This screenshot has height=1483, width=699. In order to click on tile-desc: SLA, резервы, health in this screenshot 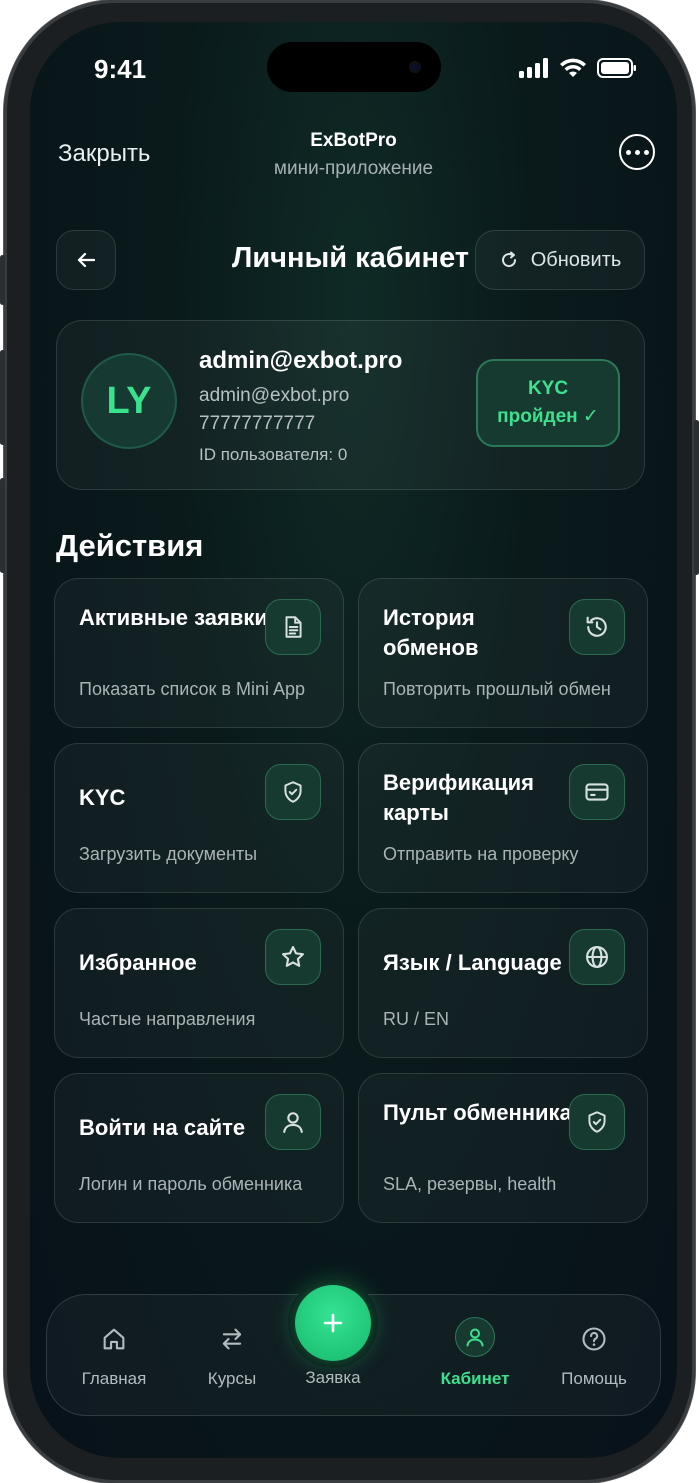, I will do `click(470, 1184)`.